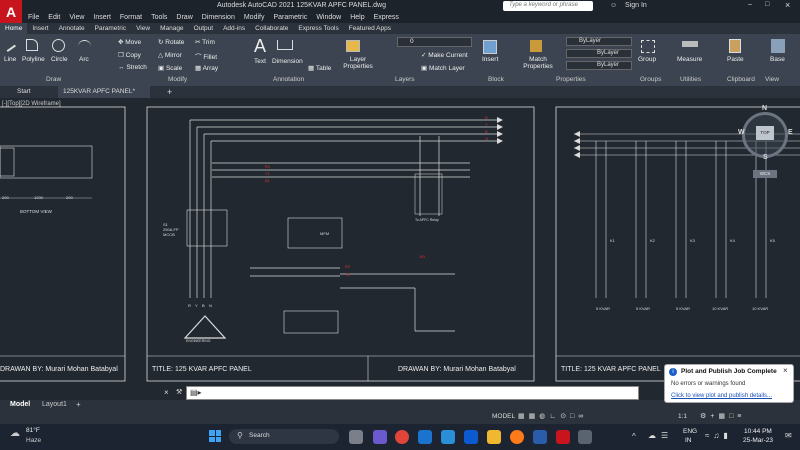 This screenshot has width=800, height=450. What do you see at coordinates (402, 437) in the screenshot?
I see `chrome-icon` at bounding box center [402, 437].